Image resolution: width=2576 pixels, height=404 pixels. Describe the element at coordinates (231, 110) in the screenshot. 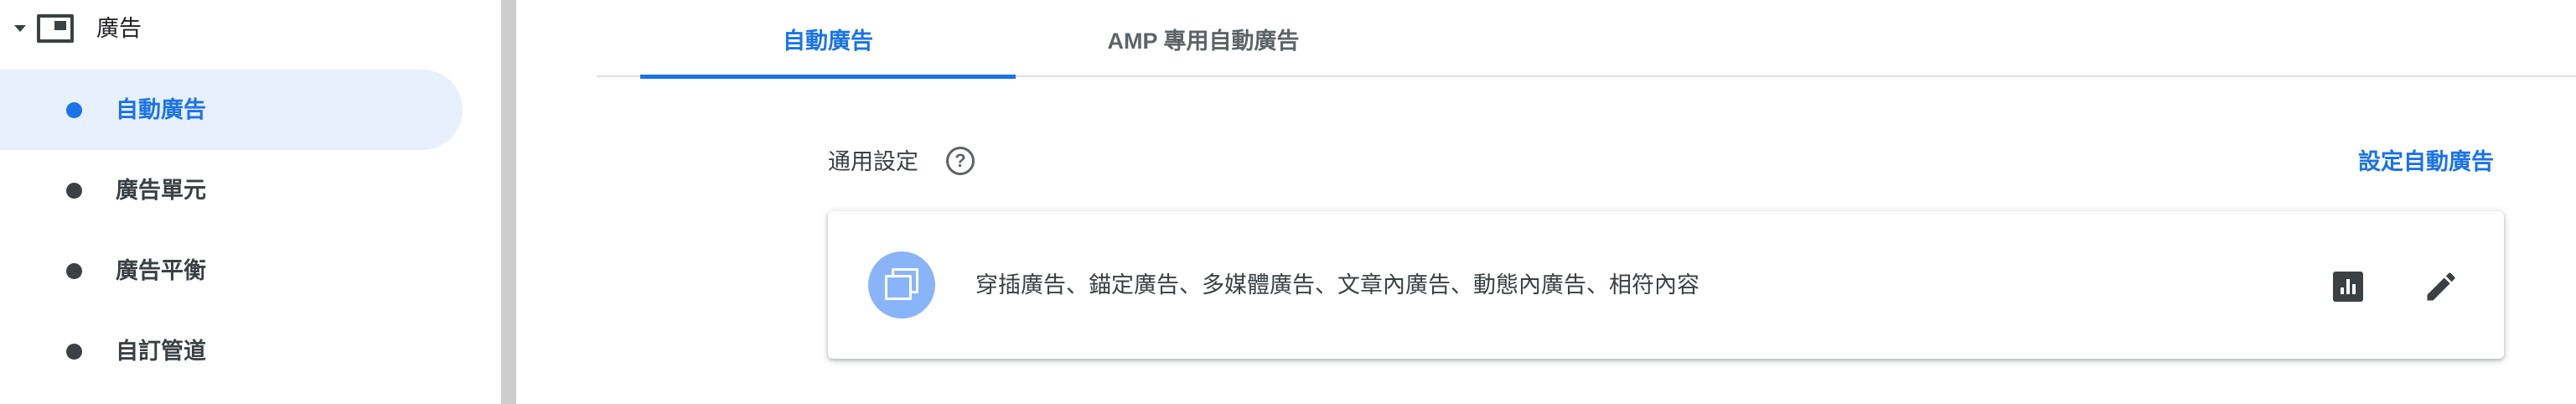

I see `sidebar-item-auto-ads: 自動廣告` at that location.